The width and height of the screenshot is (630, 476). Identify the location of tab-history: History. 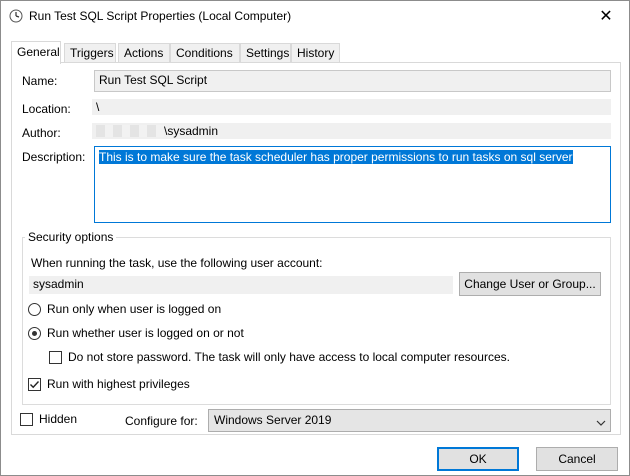
(315, 53).